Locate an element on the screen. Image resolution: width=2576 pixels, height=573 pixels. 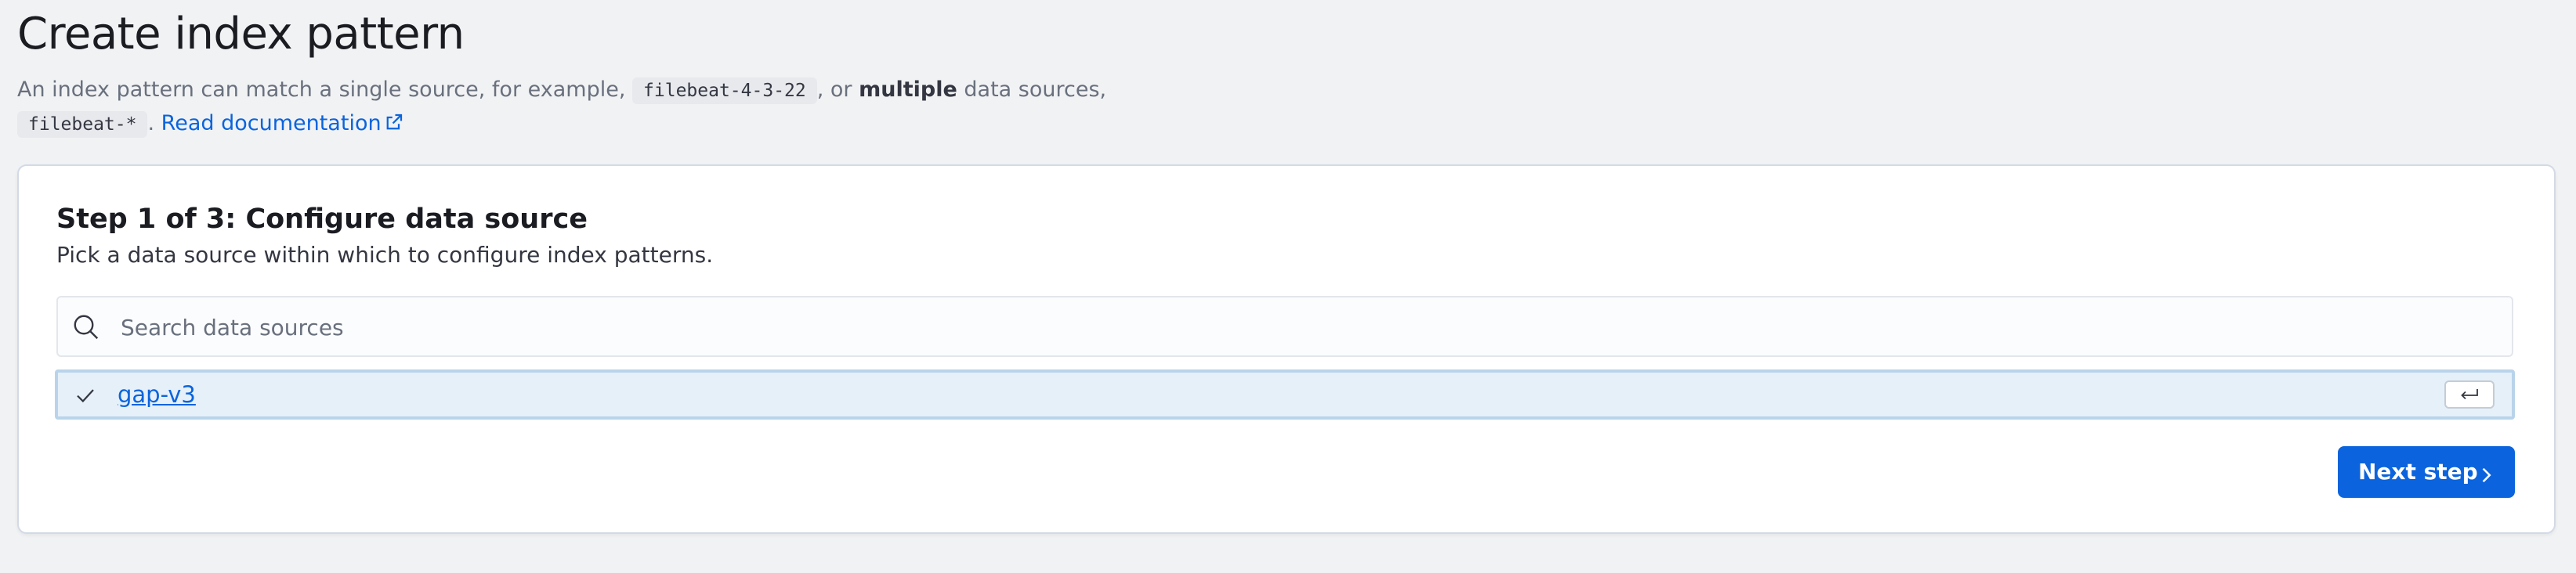
read-documentation-label: Read documentation is located at coordinates (271, 123).